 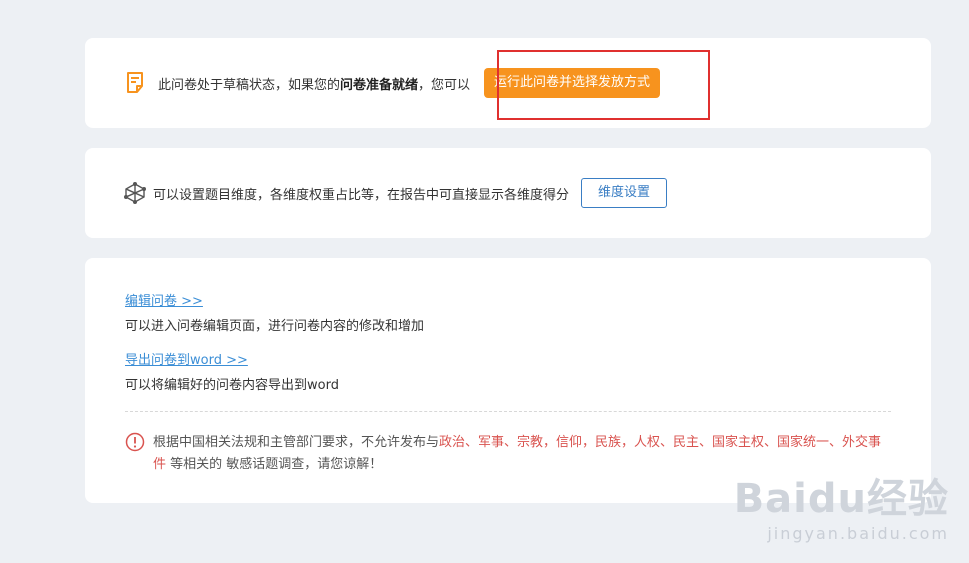 I want to click on dimension-row: 可以设置题目维度，各维度权重占比等，在报告中可直接显示各维度得分 维度设置, so click(x=395, y=193).